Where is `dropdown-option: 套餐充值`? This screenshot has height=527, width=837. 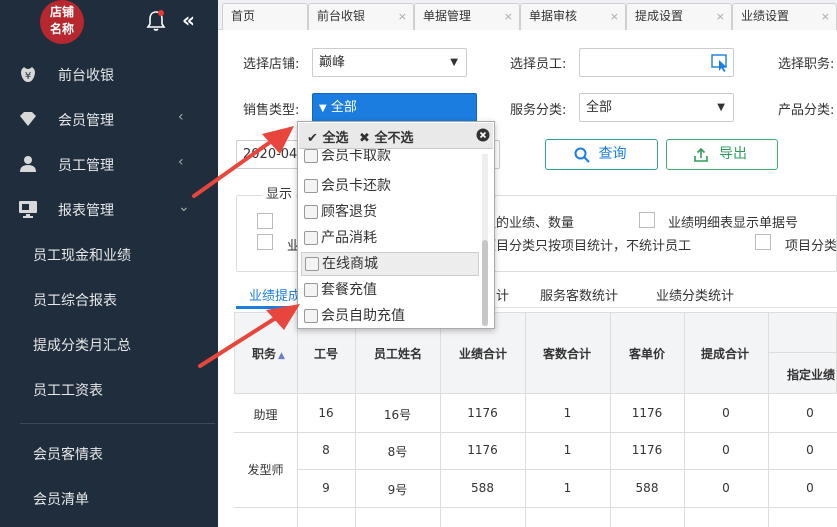
dropdown-option: 套餐充值 is located at coordinates (390, 291).